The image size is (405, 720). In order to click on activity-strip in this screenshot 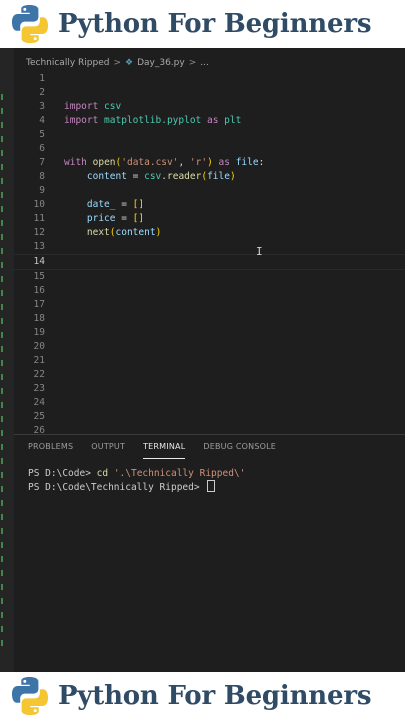, I will do `click(7, 360)`.